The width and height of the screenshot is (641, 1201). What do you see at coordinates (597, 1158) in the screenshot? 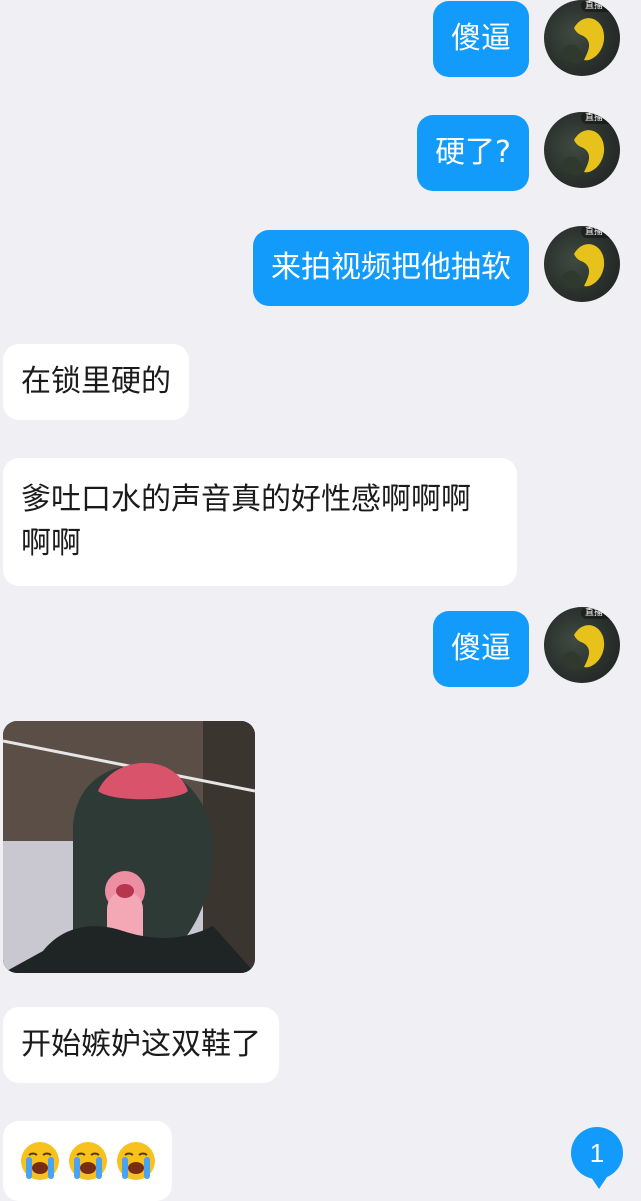
I see `unread-count-badge: 1` at bounding box center [597, 1158].